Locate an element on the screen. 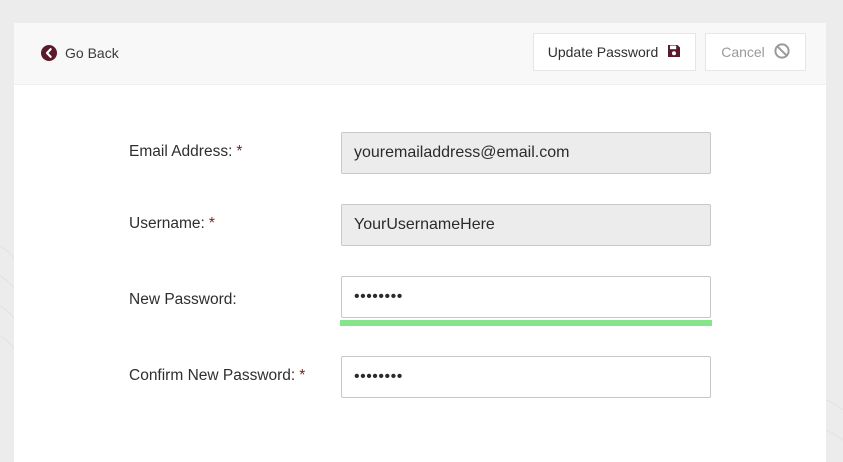 Image resolution: width=843 pixels, height=462 pixels. confirm-password-label: Confirm New Password: * is located at coordinates (217, 375).